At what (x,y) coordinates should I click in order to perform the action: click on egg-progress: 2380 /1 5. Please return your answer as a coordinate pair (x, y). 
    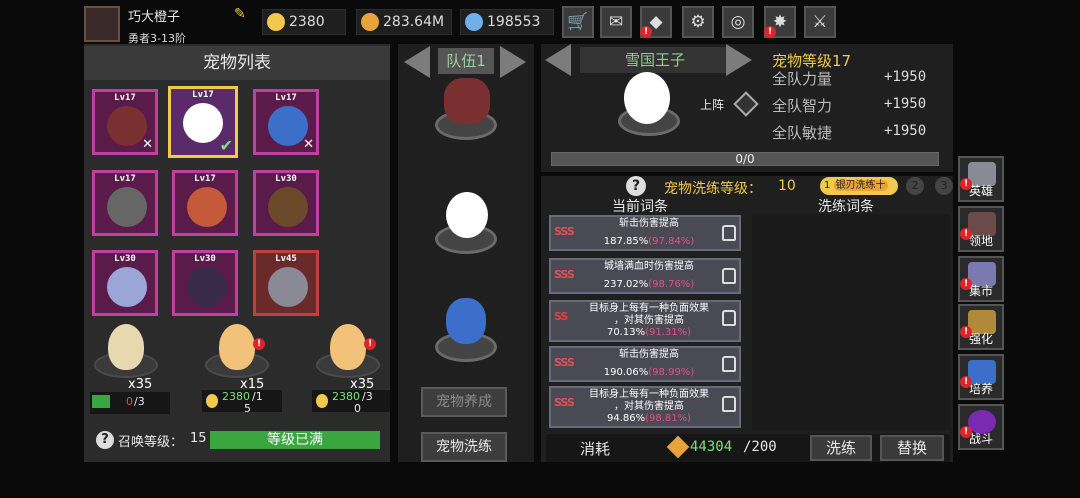
    Looking at the image, I should click on (242, 402).